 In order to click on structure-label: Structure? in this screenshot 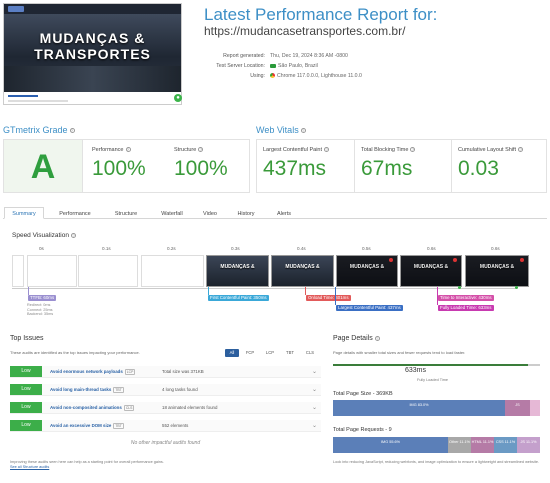, I will do `click(189, 150)`.